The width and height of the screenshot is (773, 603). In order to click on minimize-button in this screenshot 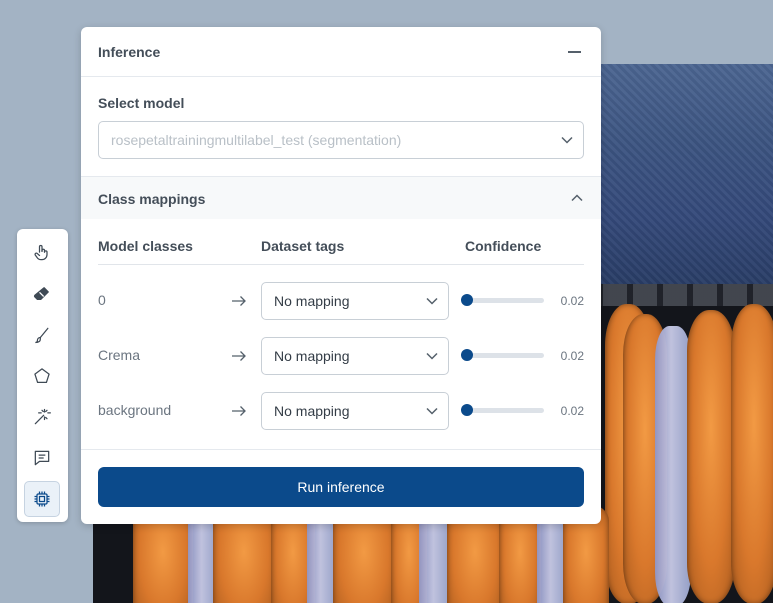, I will do `click(574, 52)`.